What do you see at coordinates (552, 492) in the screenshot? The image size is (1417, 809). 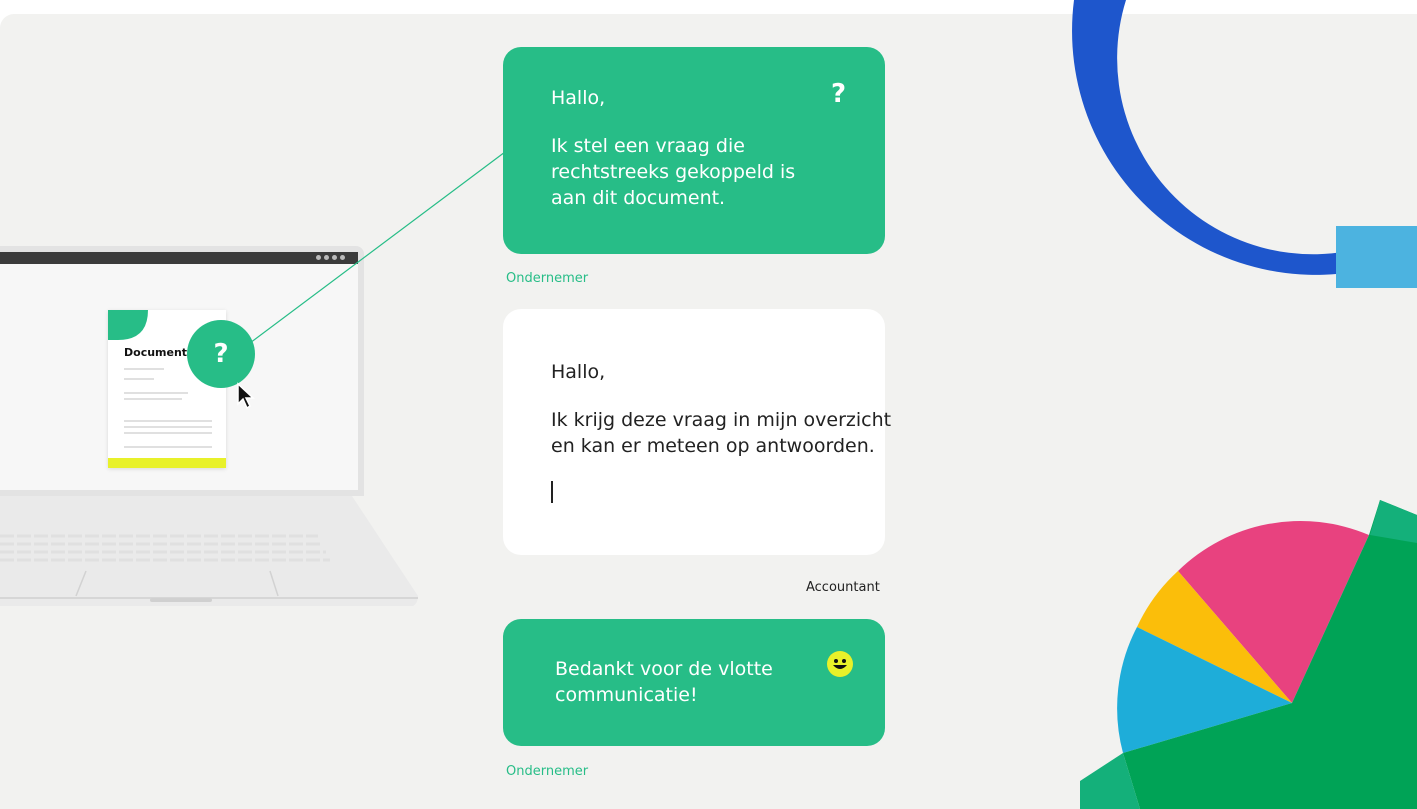 I see `text-cursor` at bounding box center [552, 492].